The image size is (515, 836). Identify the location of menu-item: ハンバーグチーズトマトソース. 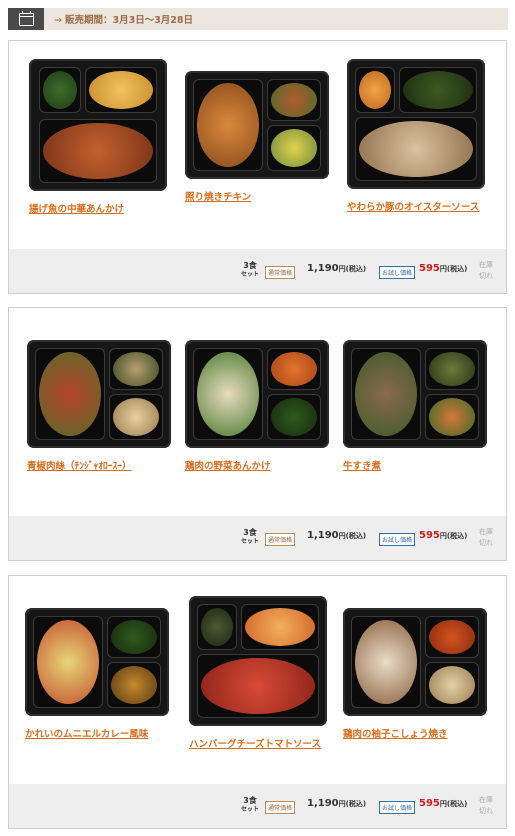
(264, 672).